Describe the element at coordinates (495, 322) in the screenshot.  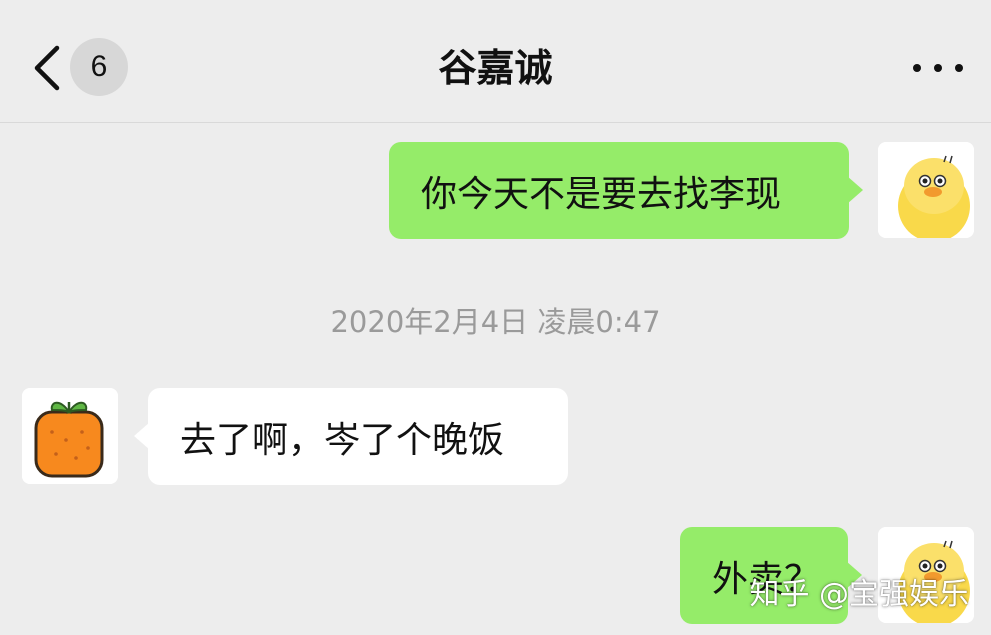
I see `message-timestamp: 2020年2月4日 凌晨0:47` at that location.